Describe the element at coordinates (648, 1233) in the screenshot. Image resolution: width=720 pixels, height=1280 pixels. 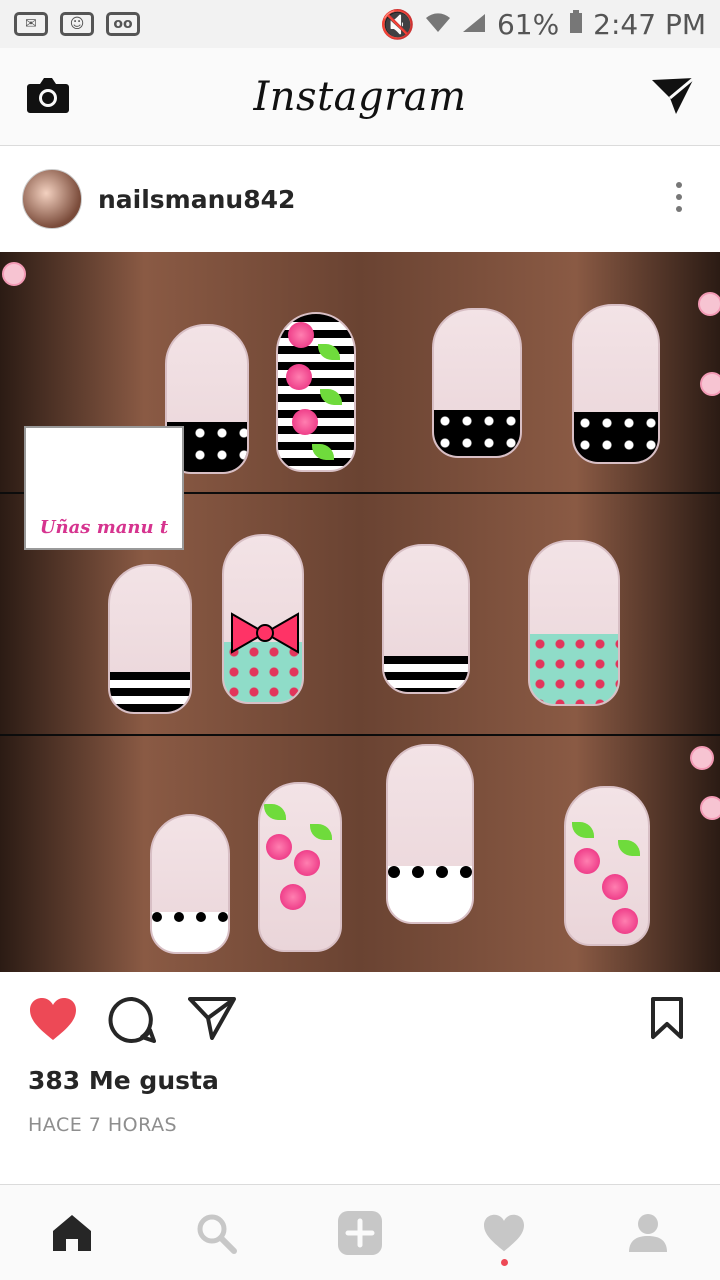
I see `profile-icon` at that location.